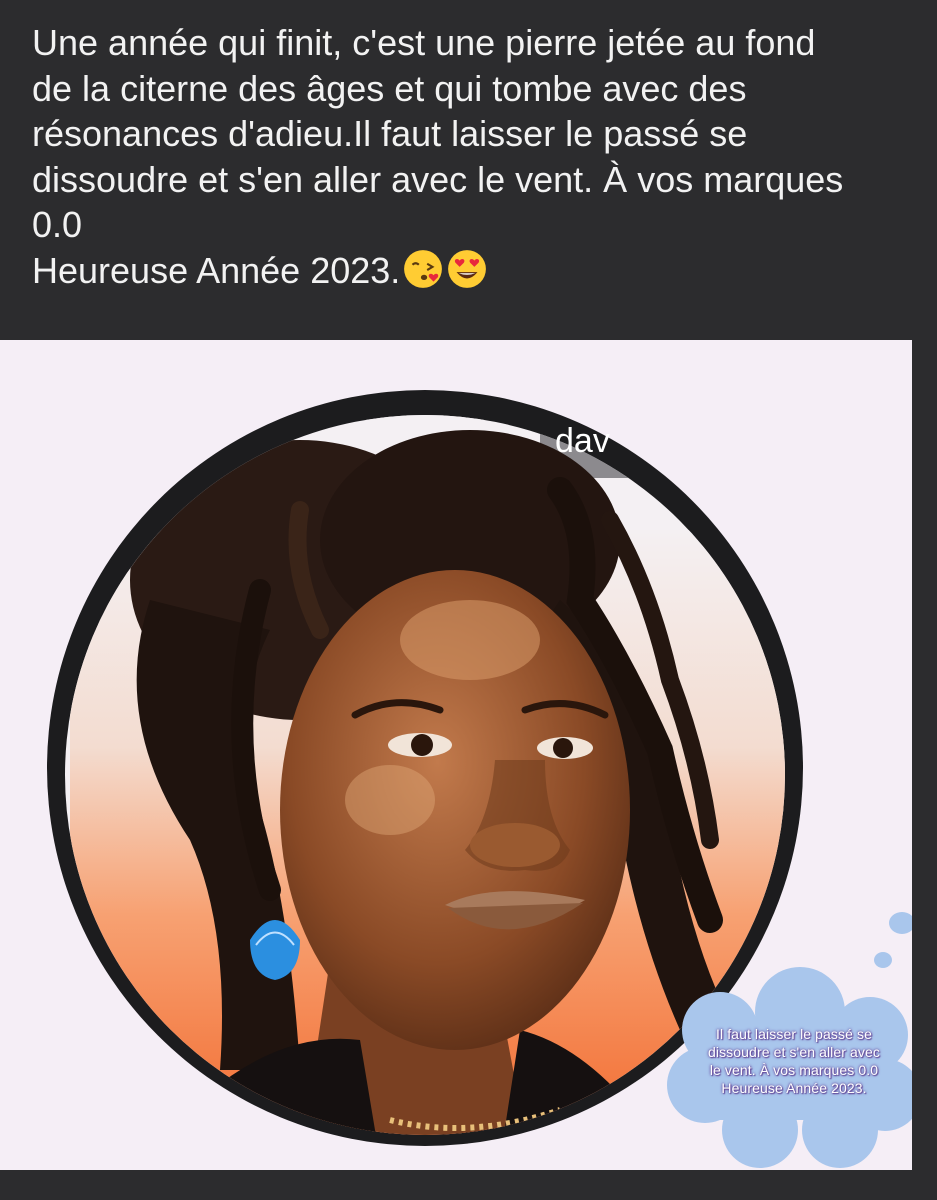 The image size is (937, 1200). What do you see at coordinates (794, 1088) in the screenshot?
I see `bubble-line: Heureuse Année 2023.` at bounding box center [794, 1088].